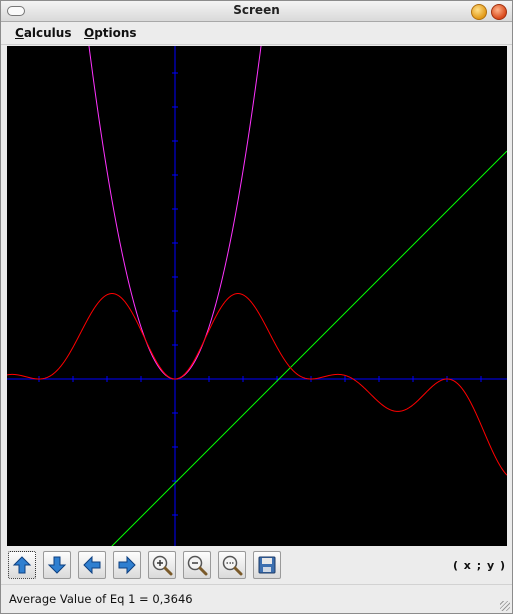 The image size is (513, 614). I want to click on menu-options-label: ptions, so click(115, 33).